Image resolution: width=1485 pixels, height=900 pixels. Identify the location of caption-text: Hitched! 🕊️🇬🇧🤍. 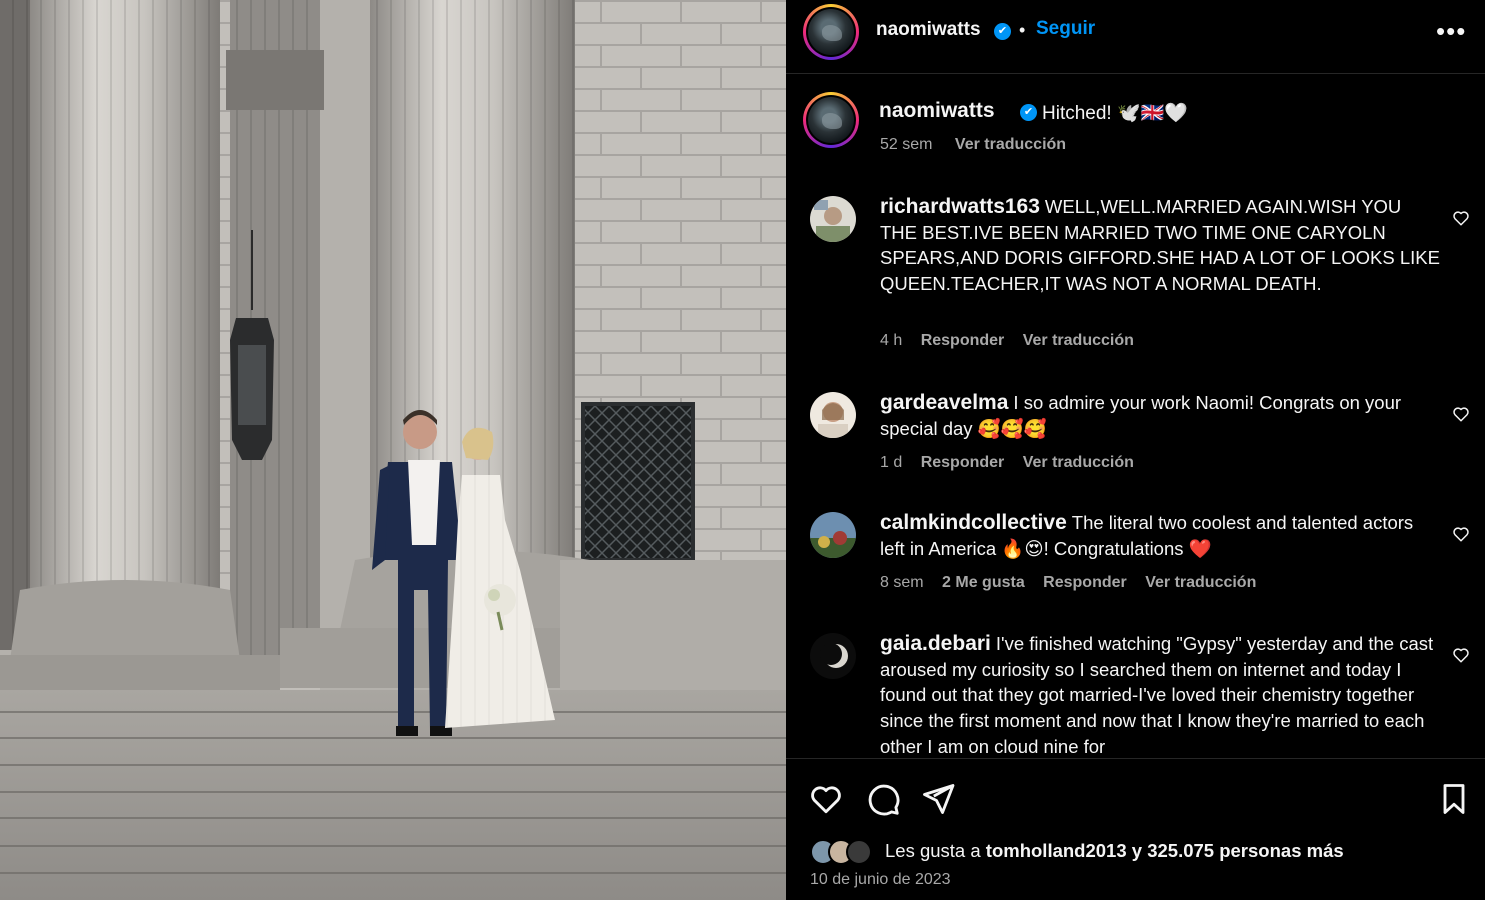
(1115, 113).